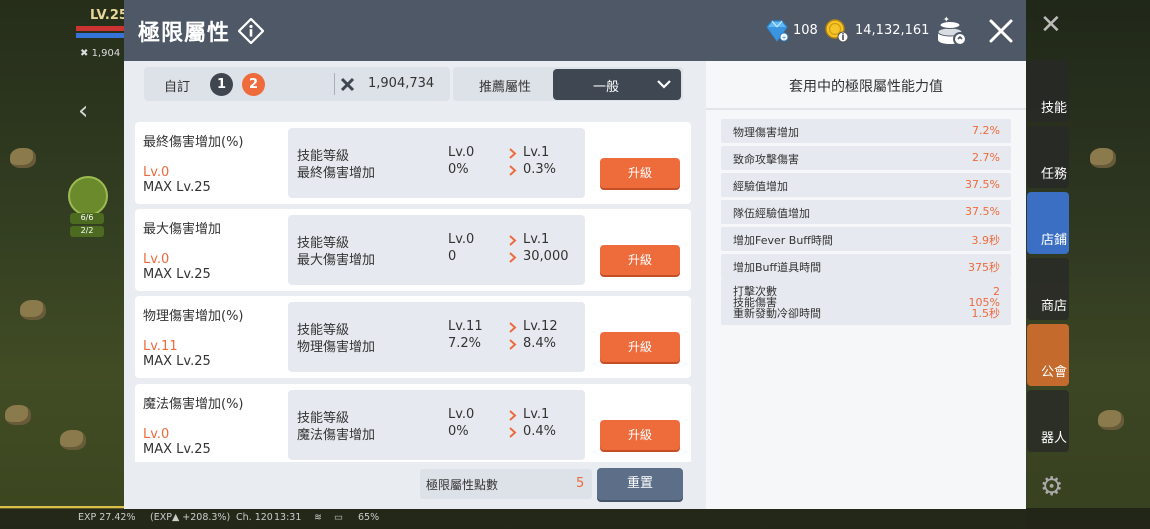 The width and height of the screenshot is (1150, 529). I want to click on side-button-skill: 技能, so click(1048, 91).